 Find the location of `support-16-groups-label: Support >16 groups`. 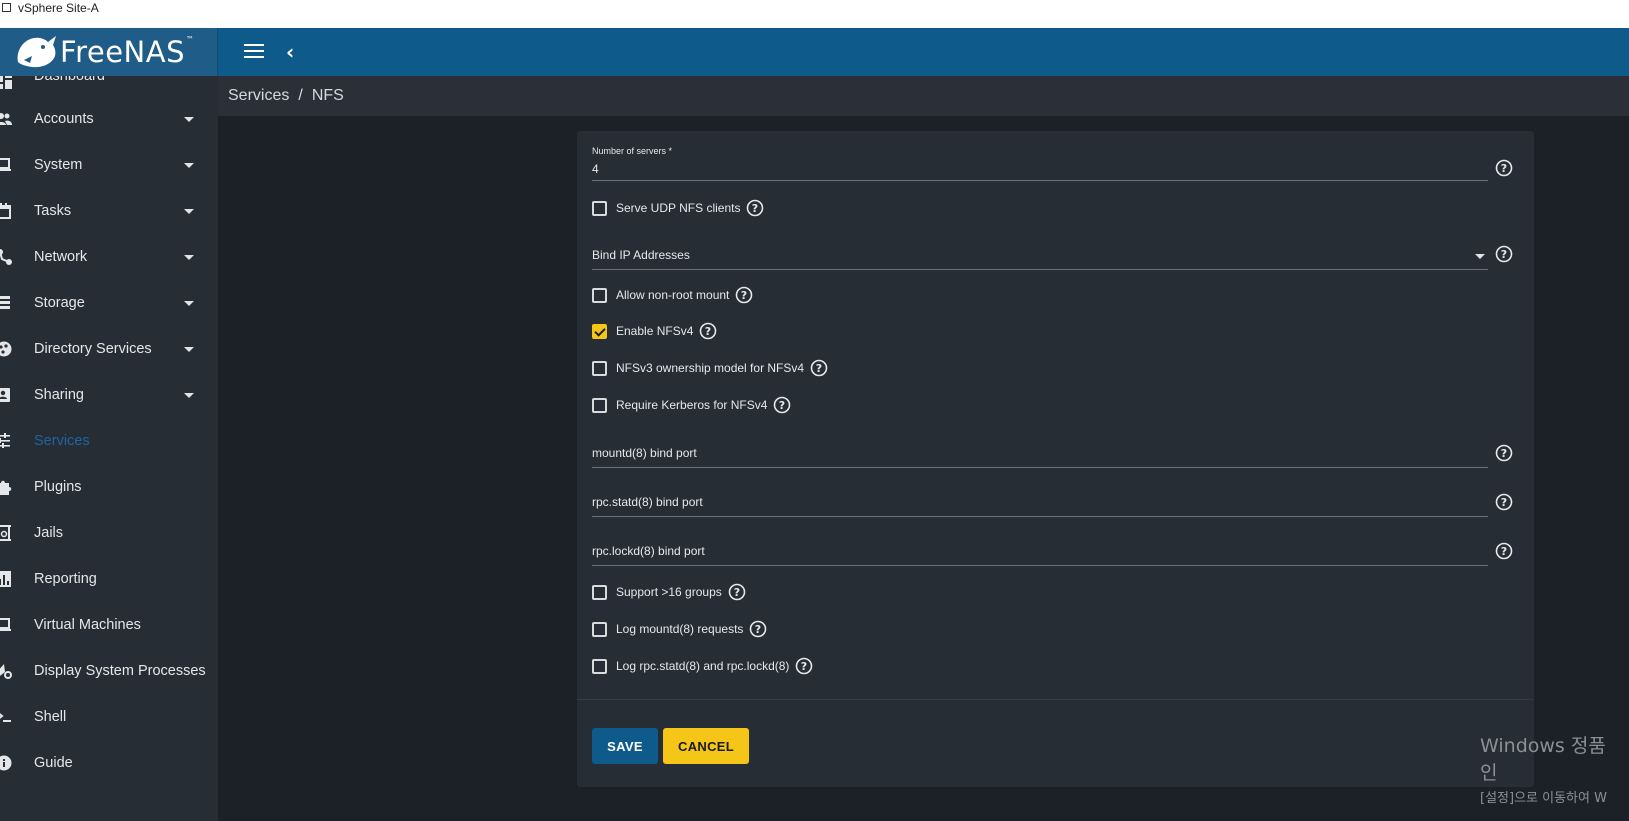

support-16-groups-label: Support >16 groups is located at coordinates (669, 592).